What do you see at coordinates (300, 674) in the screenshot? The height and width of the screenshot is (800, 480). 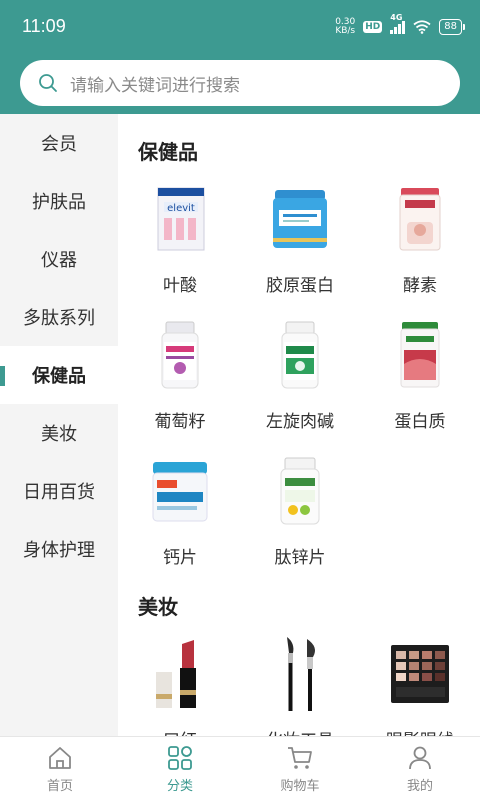 I see `makeup-brush-icon` at bounding box center [300, 674].